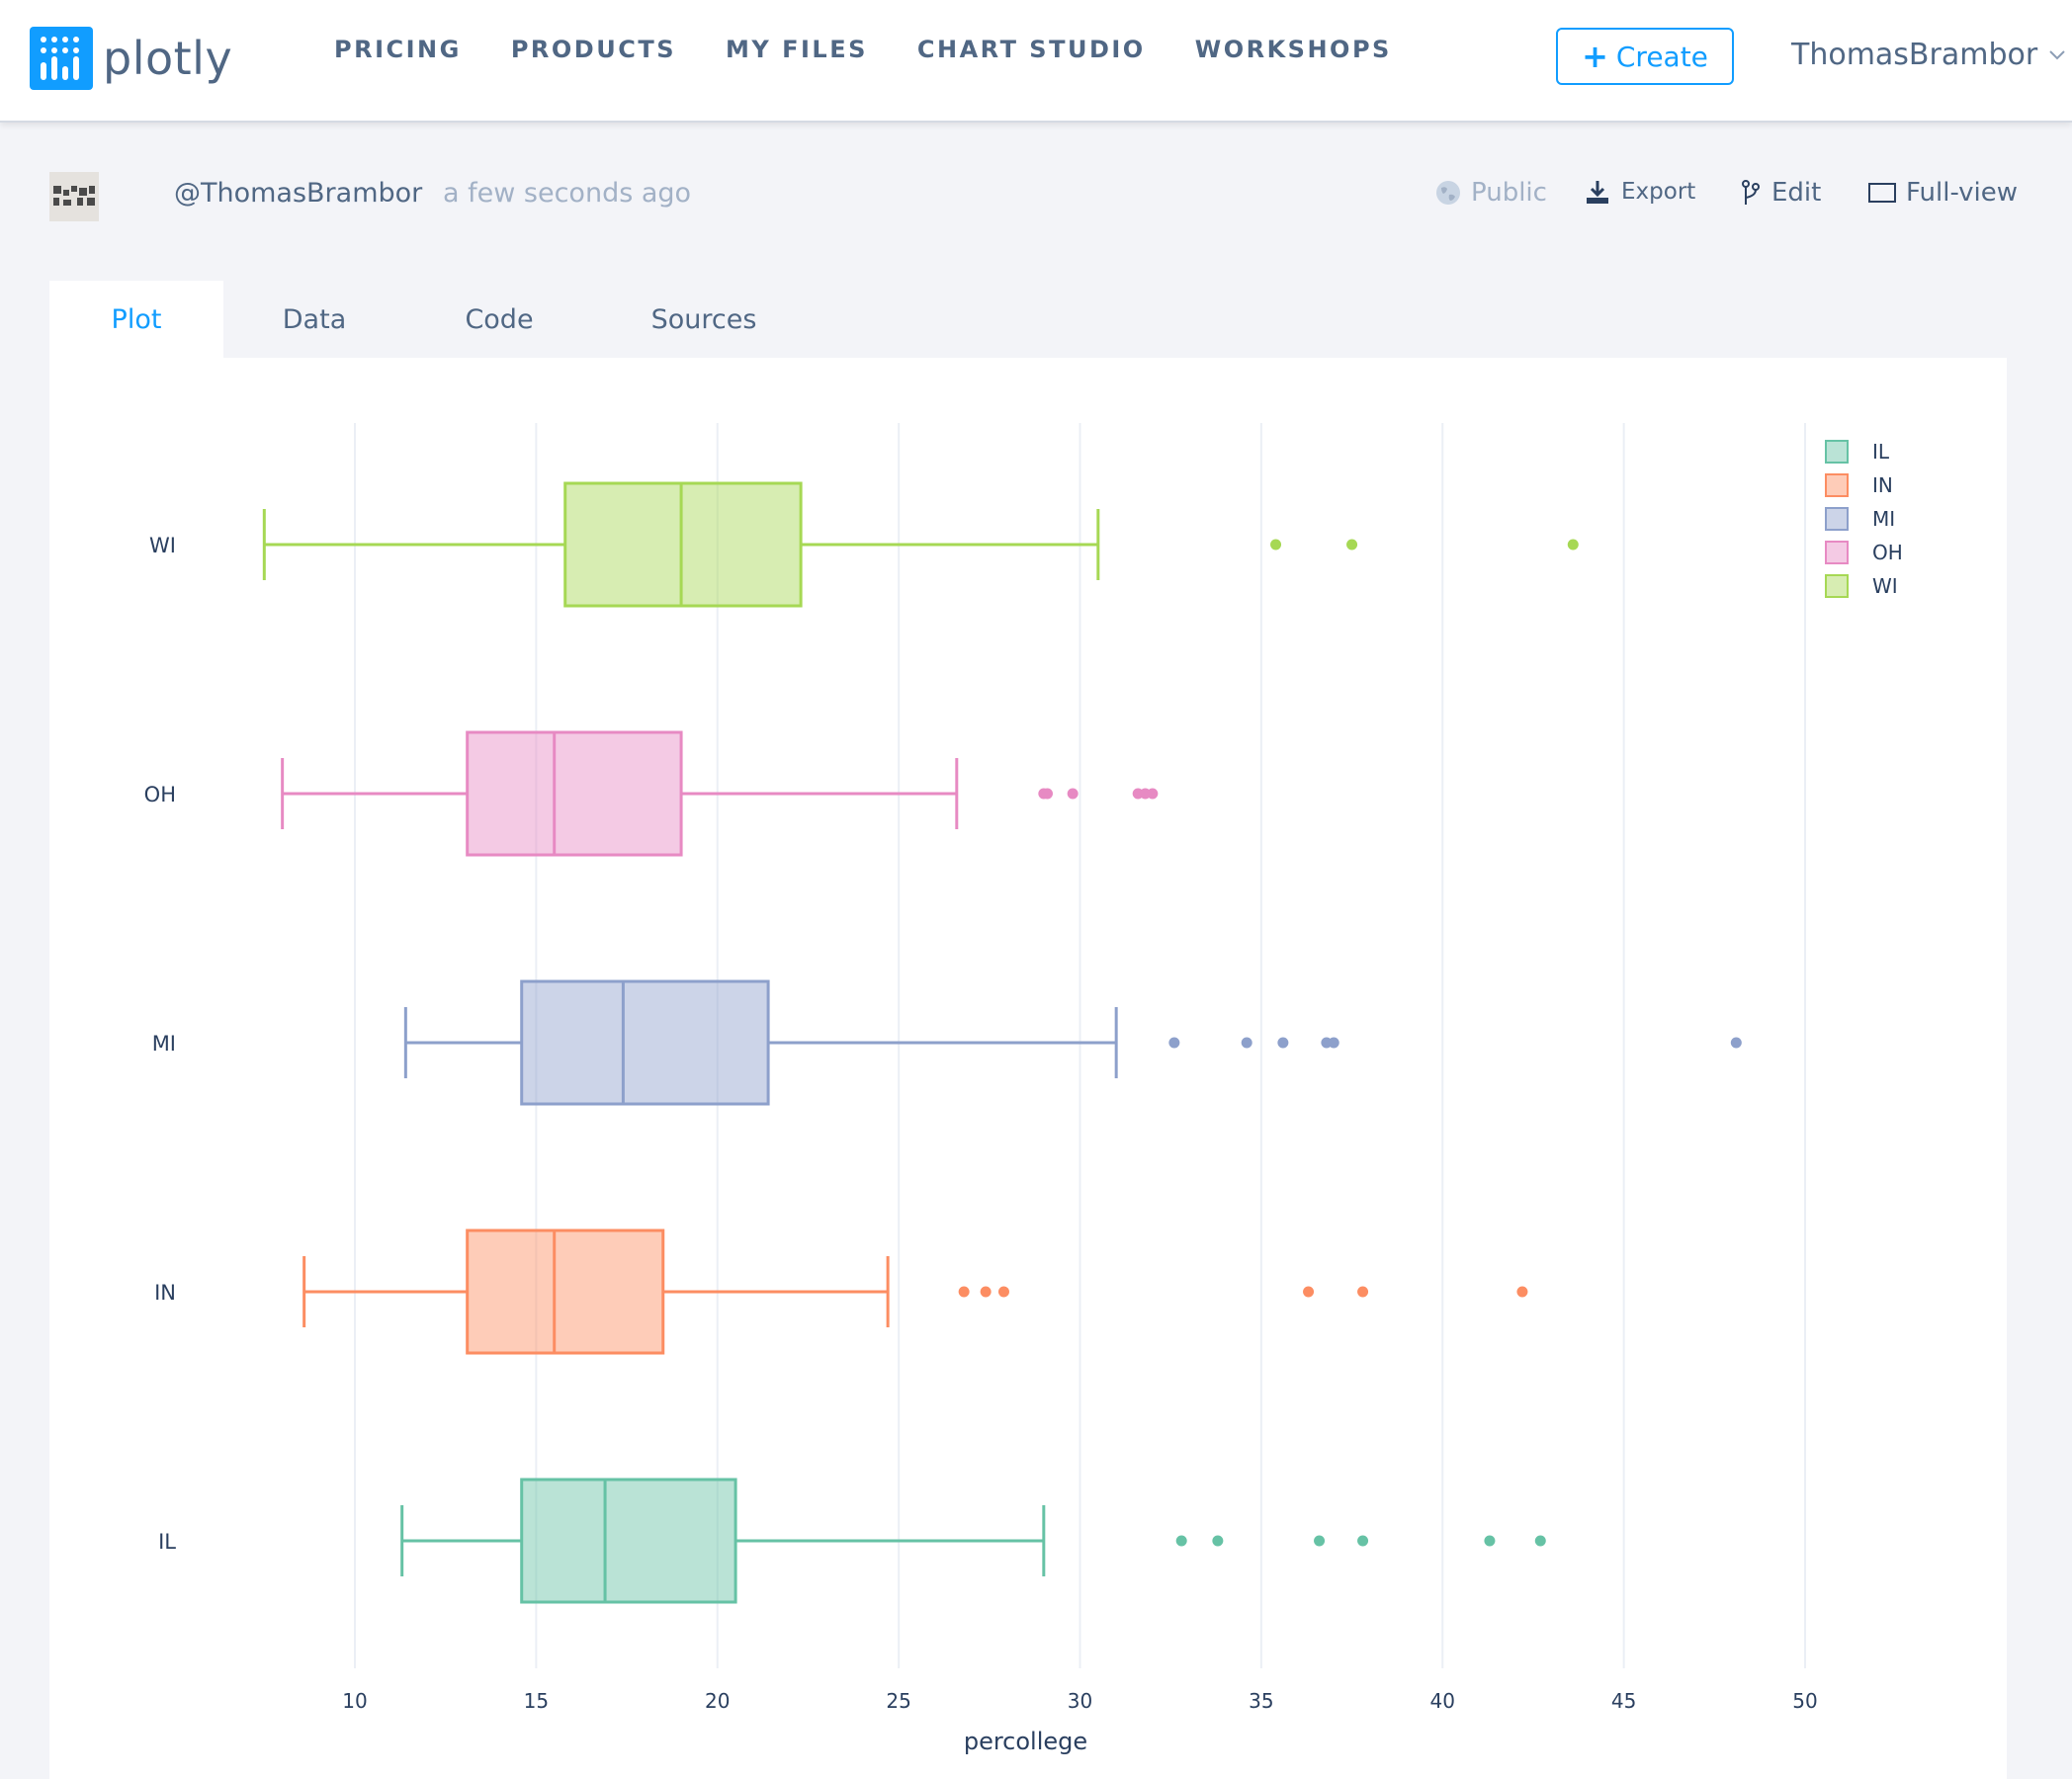 Image resolution: width=2072 pixels, height=1779 pixels. I want to click on x-tick-label: 30, so click(1080, 1701).